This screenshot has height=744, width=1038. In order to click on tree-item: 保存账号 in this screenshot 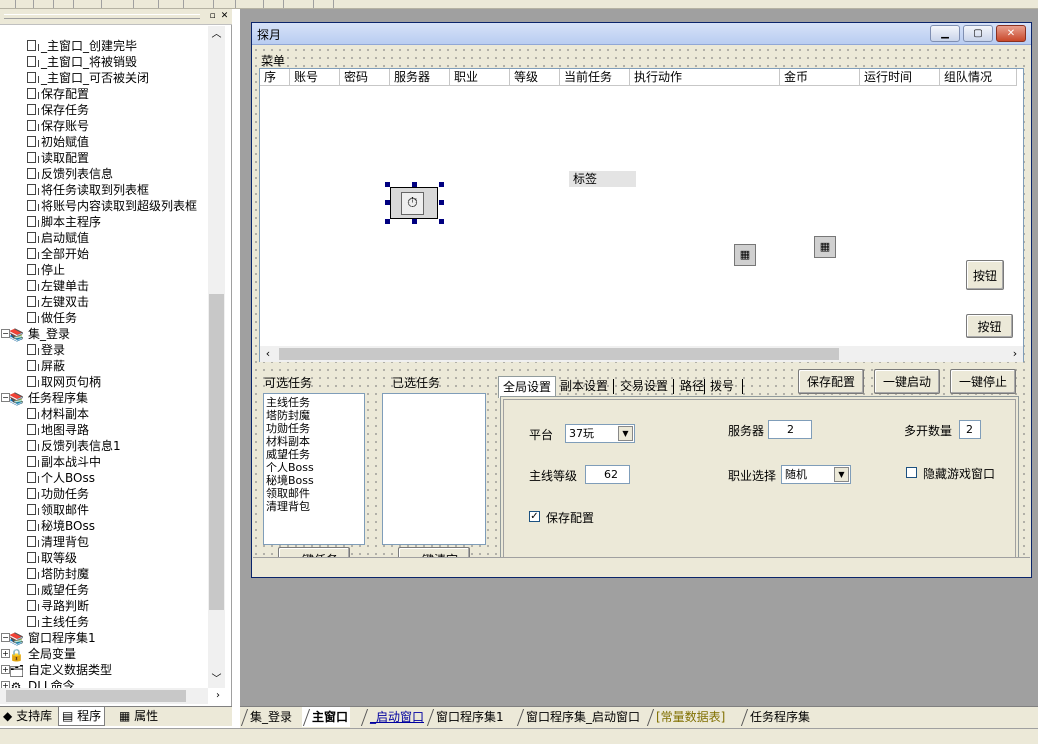, I will do `click(58, 126)`.